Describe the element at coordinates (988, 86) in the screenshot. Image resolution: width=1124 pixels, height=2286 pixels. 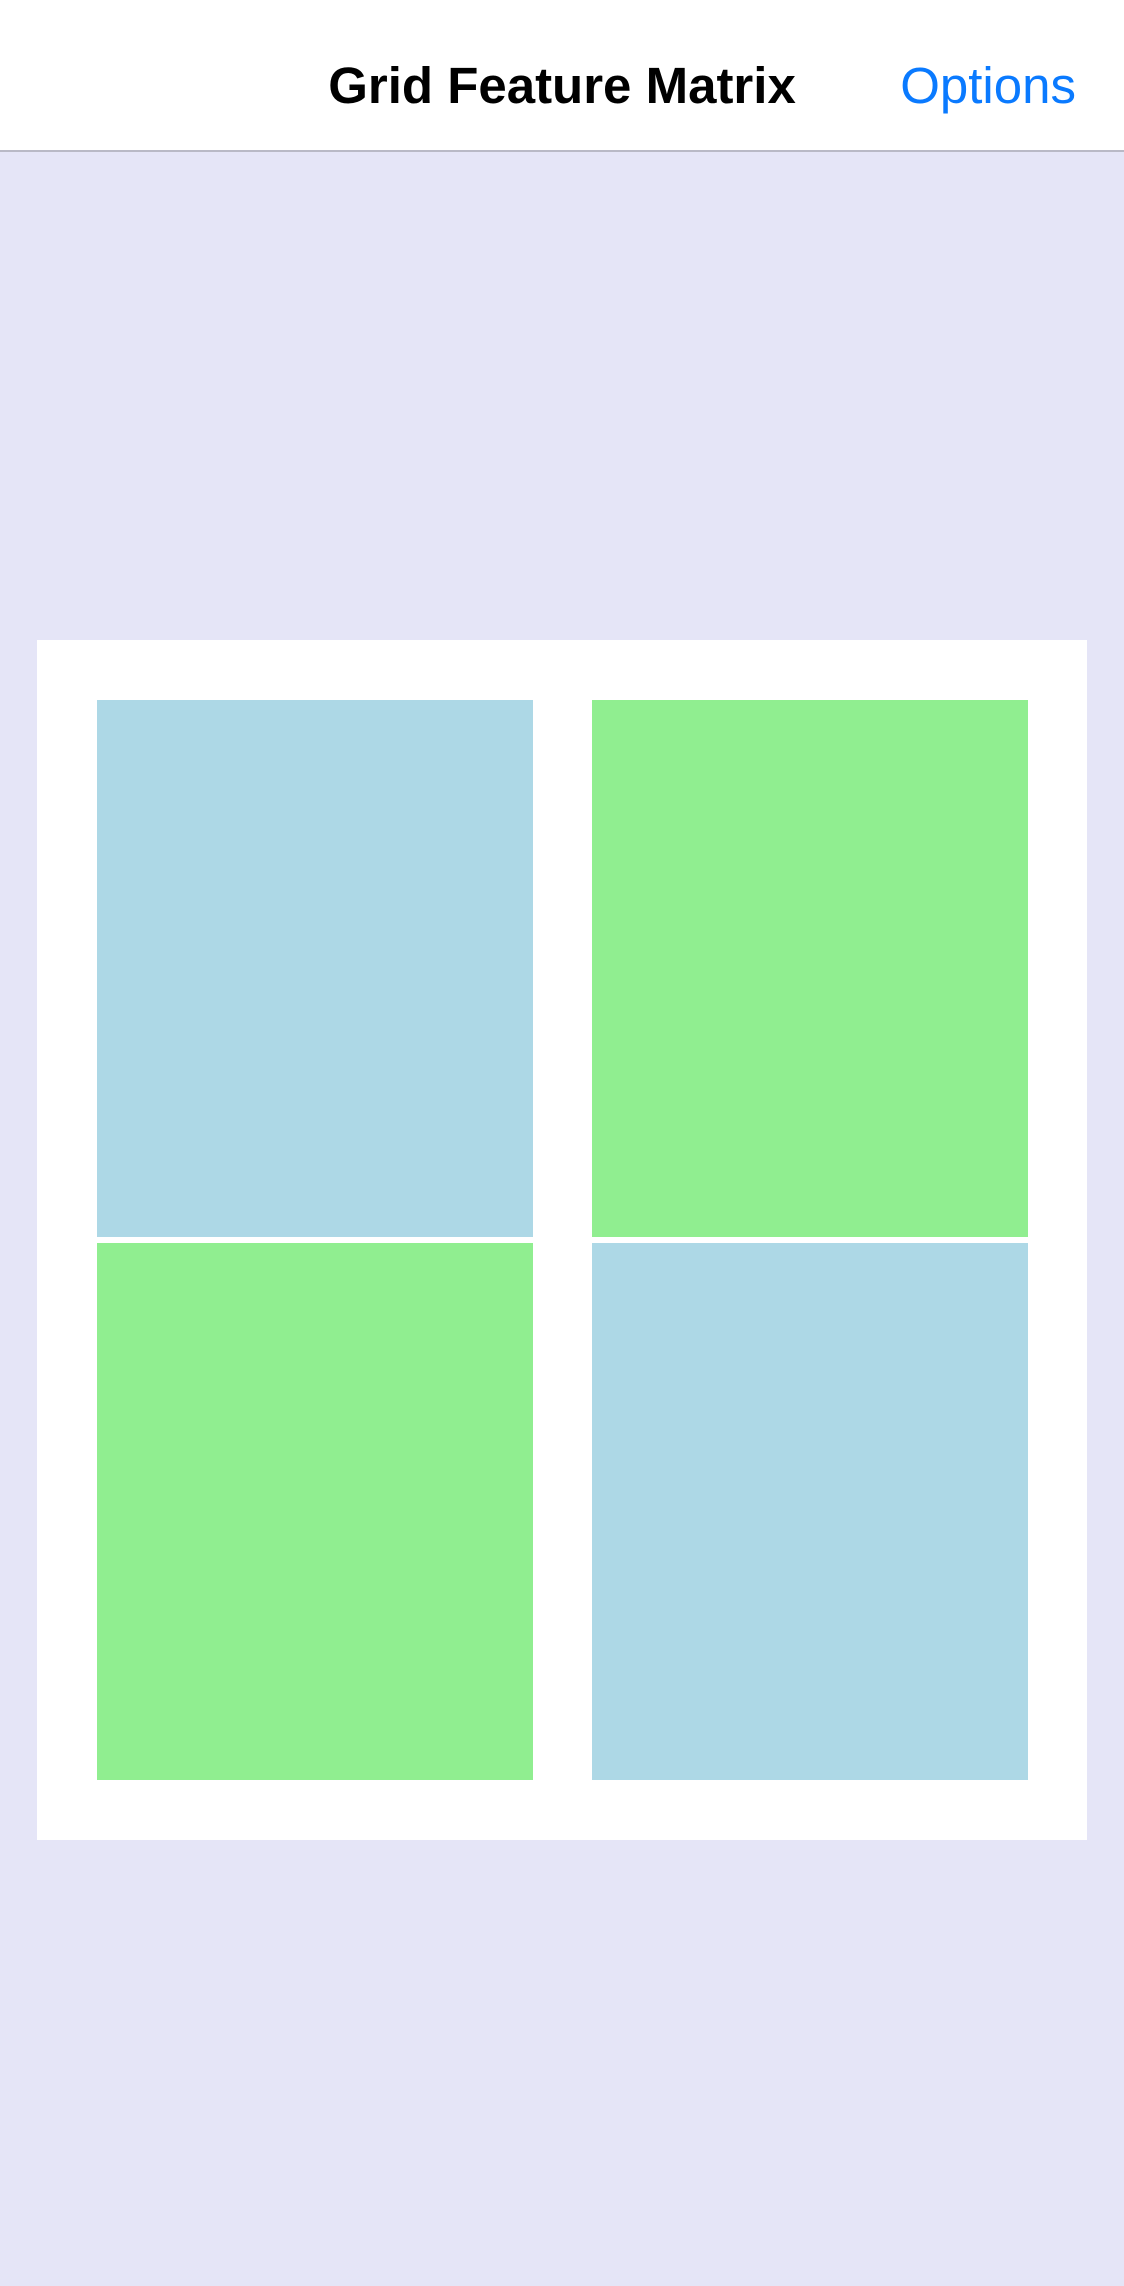
I see `options-button: Options` at that location.